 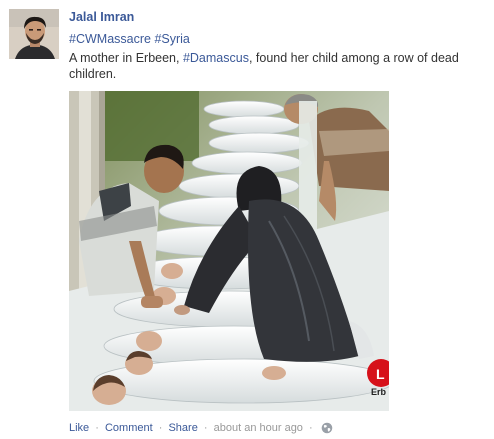 I want to click on globe-icon, so click(x=327, y=430).